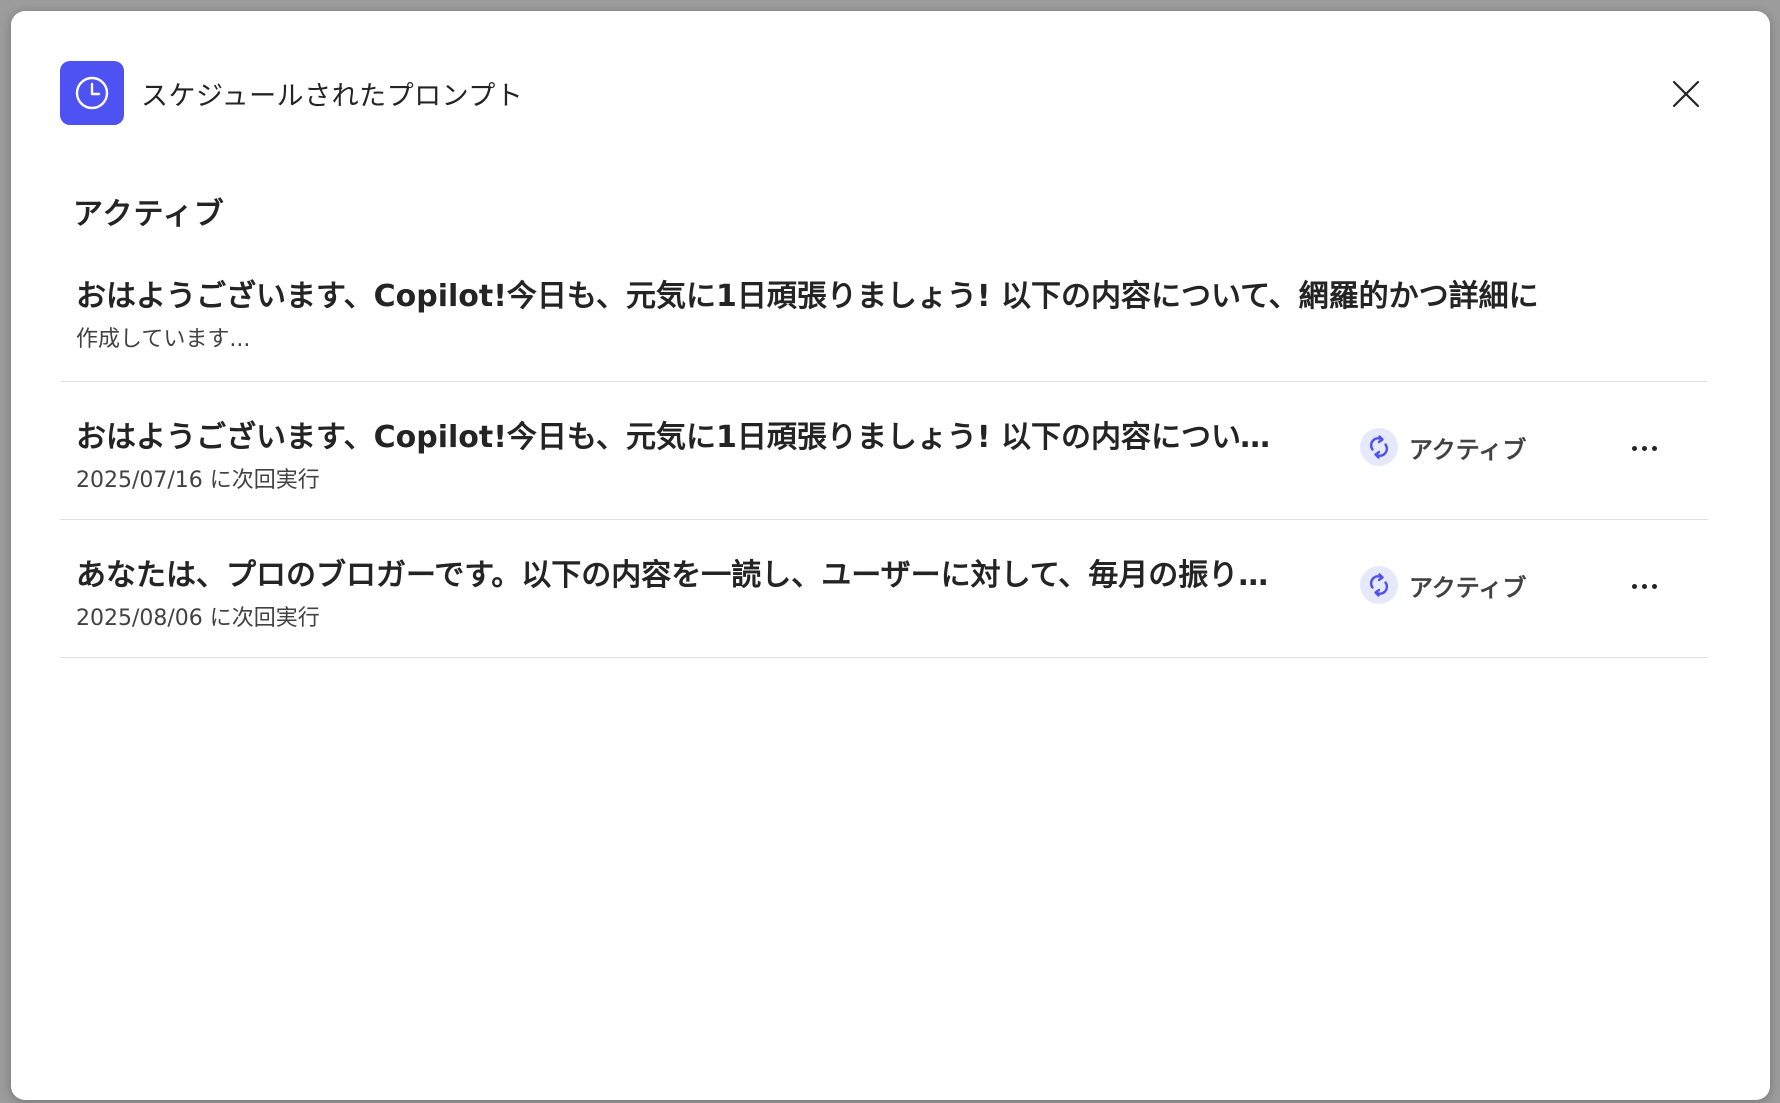 The height and width of the screenshot is (1103, 1780). Describe the element at coordinates (149, 214) in the screenshot. I see `section-title-active: アクティブ` at that location.